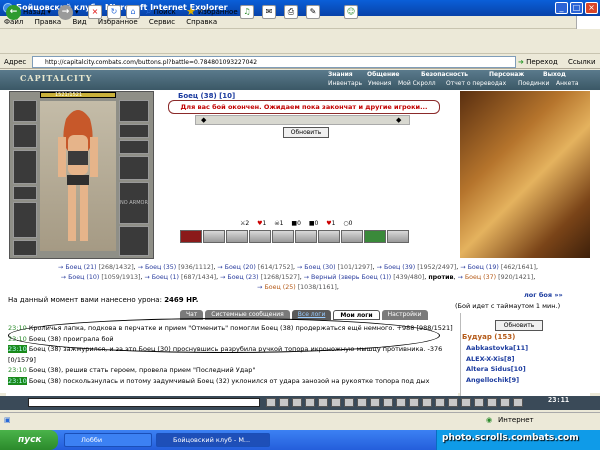  Describe the element at coordinates (178, 267) in the screenshot. I see `fighter-entry: → Боец (35) [936/1112],` at that location.